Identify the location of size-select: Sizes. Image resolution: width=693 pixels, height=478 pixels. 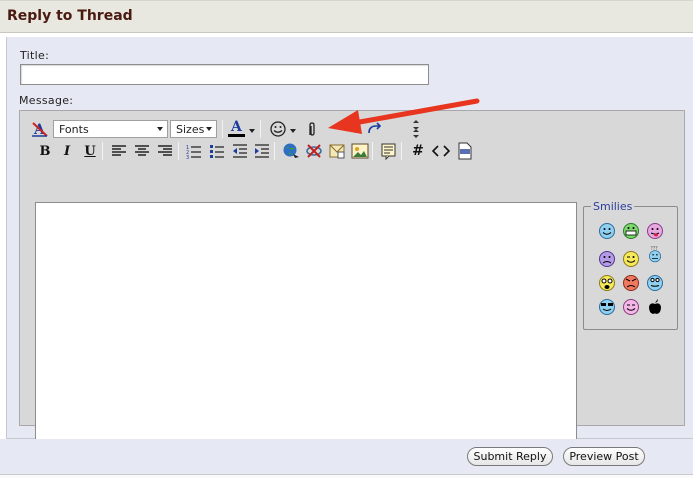
(193, 129).